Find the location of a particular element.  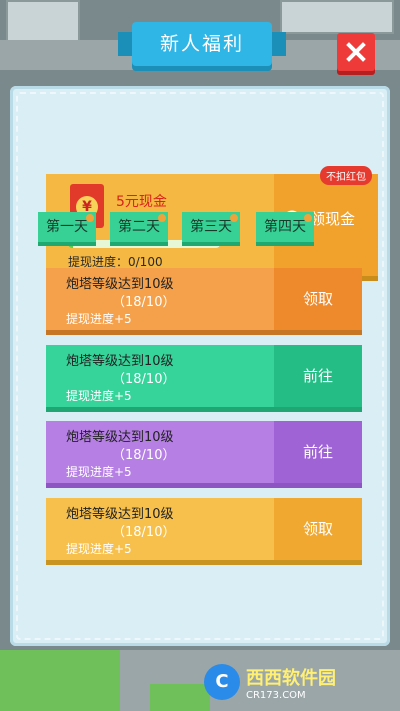

tab-day-1: 第一天 is located at coordinates (67, 227).